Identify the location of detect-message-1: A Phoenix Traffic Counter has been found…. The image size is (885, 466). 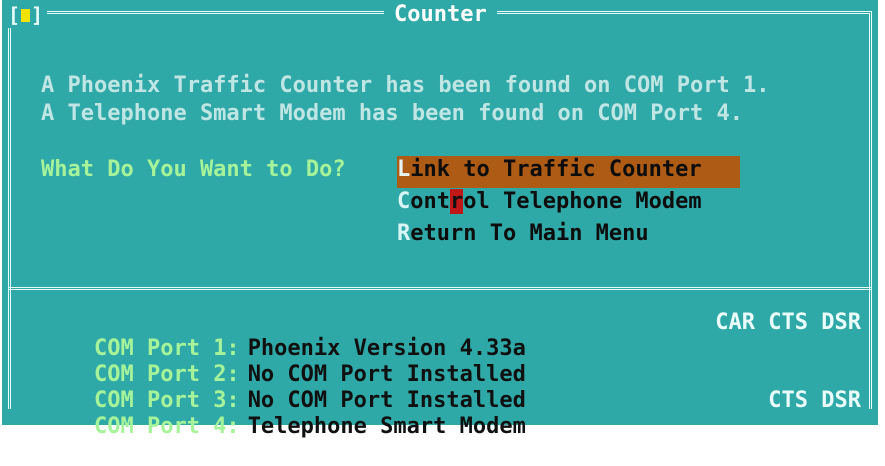
(405, 85).